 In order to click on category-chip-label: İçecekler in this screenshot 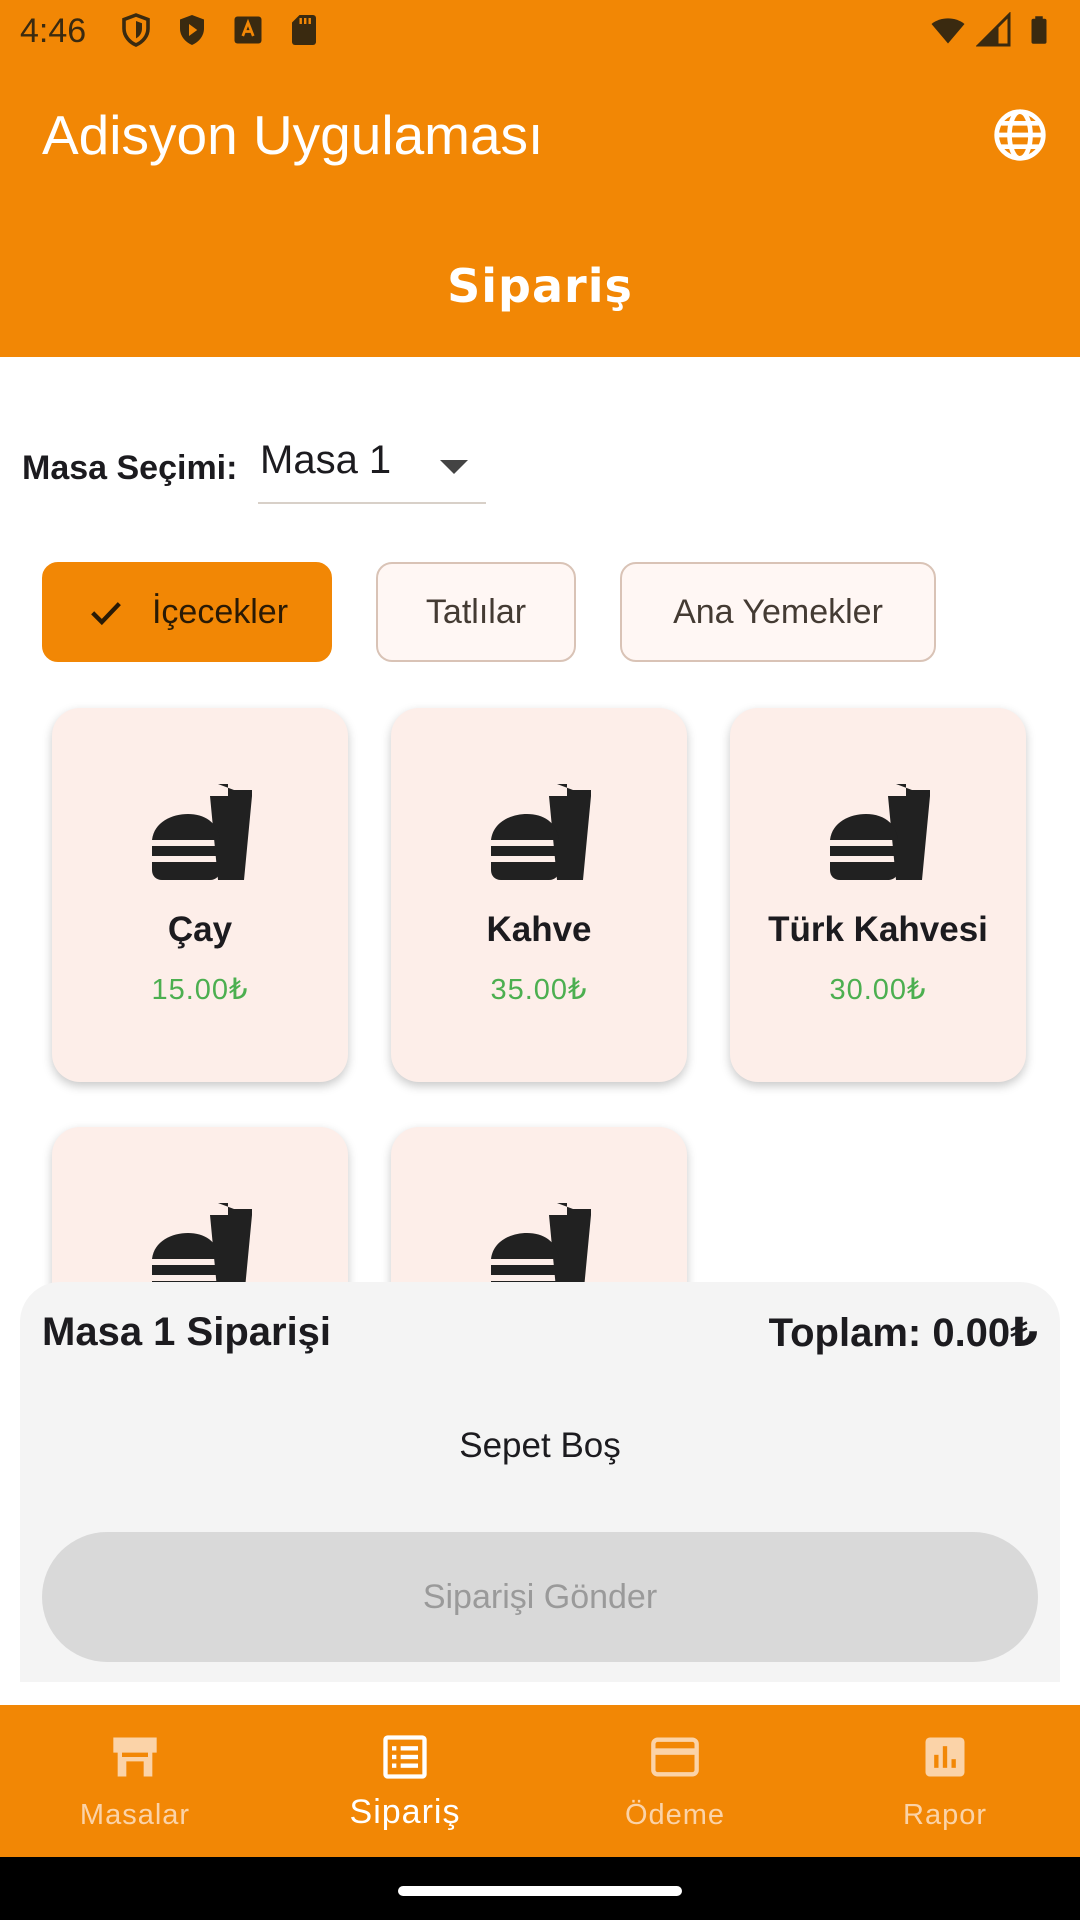, I will do `click(220, 611)`.